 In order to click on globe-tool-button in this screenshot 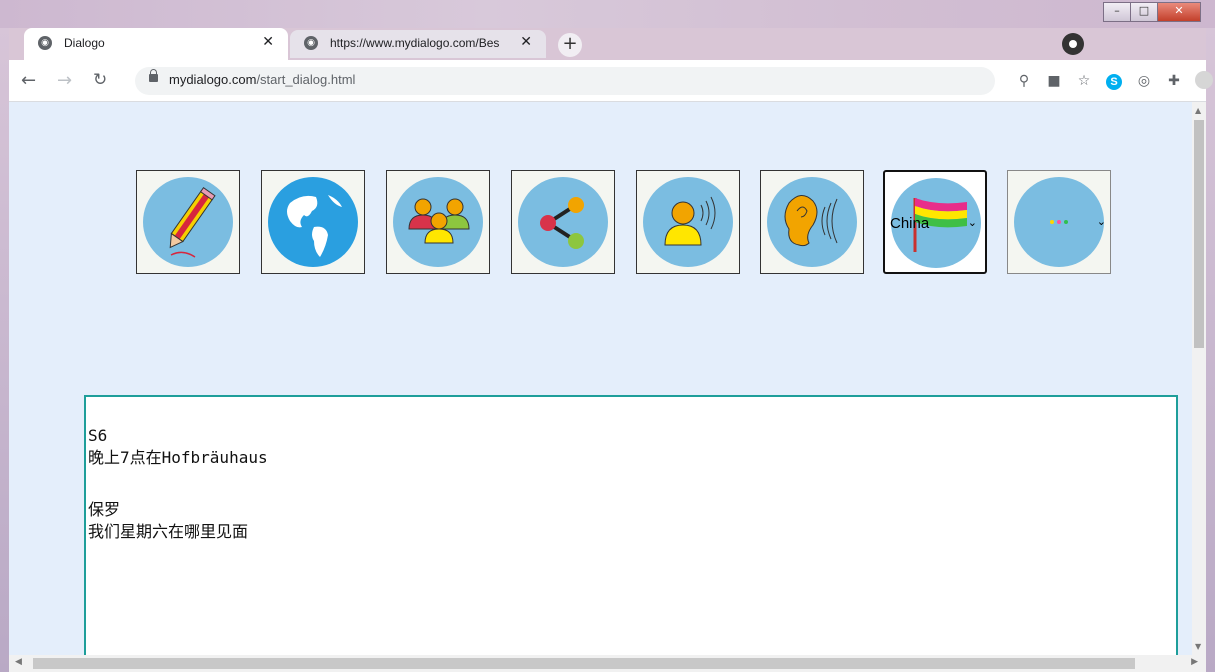, I will do `click(313, 222)`.